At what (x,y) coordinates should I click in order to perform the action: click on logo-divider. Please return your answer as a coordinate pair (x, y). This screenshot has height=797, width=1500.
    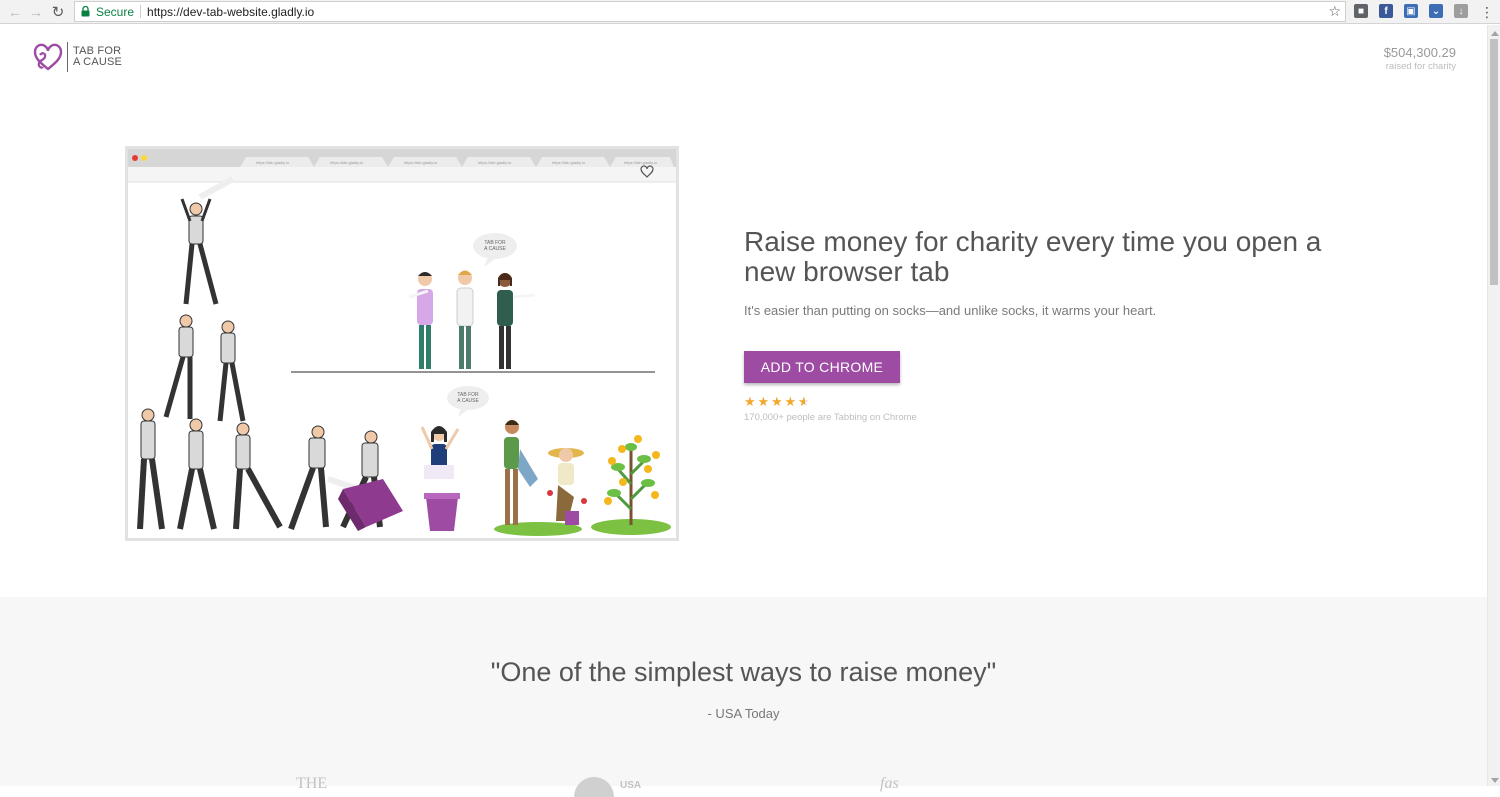
    Looking at the image, I should click on (67, 57).